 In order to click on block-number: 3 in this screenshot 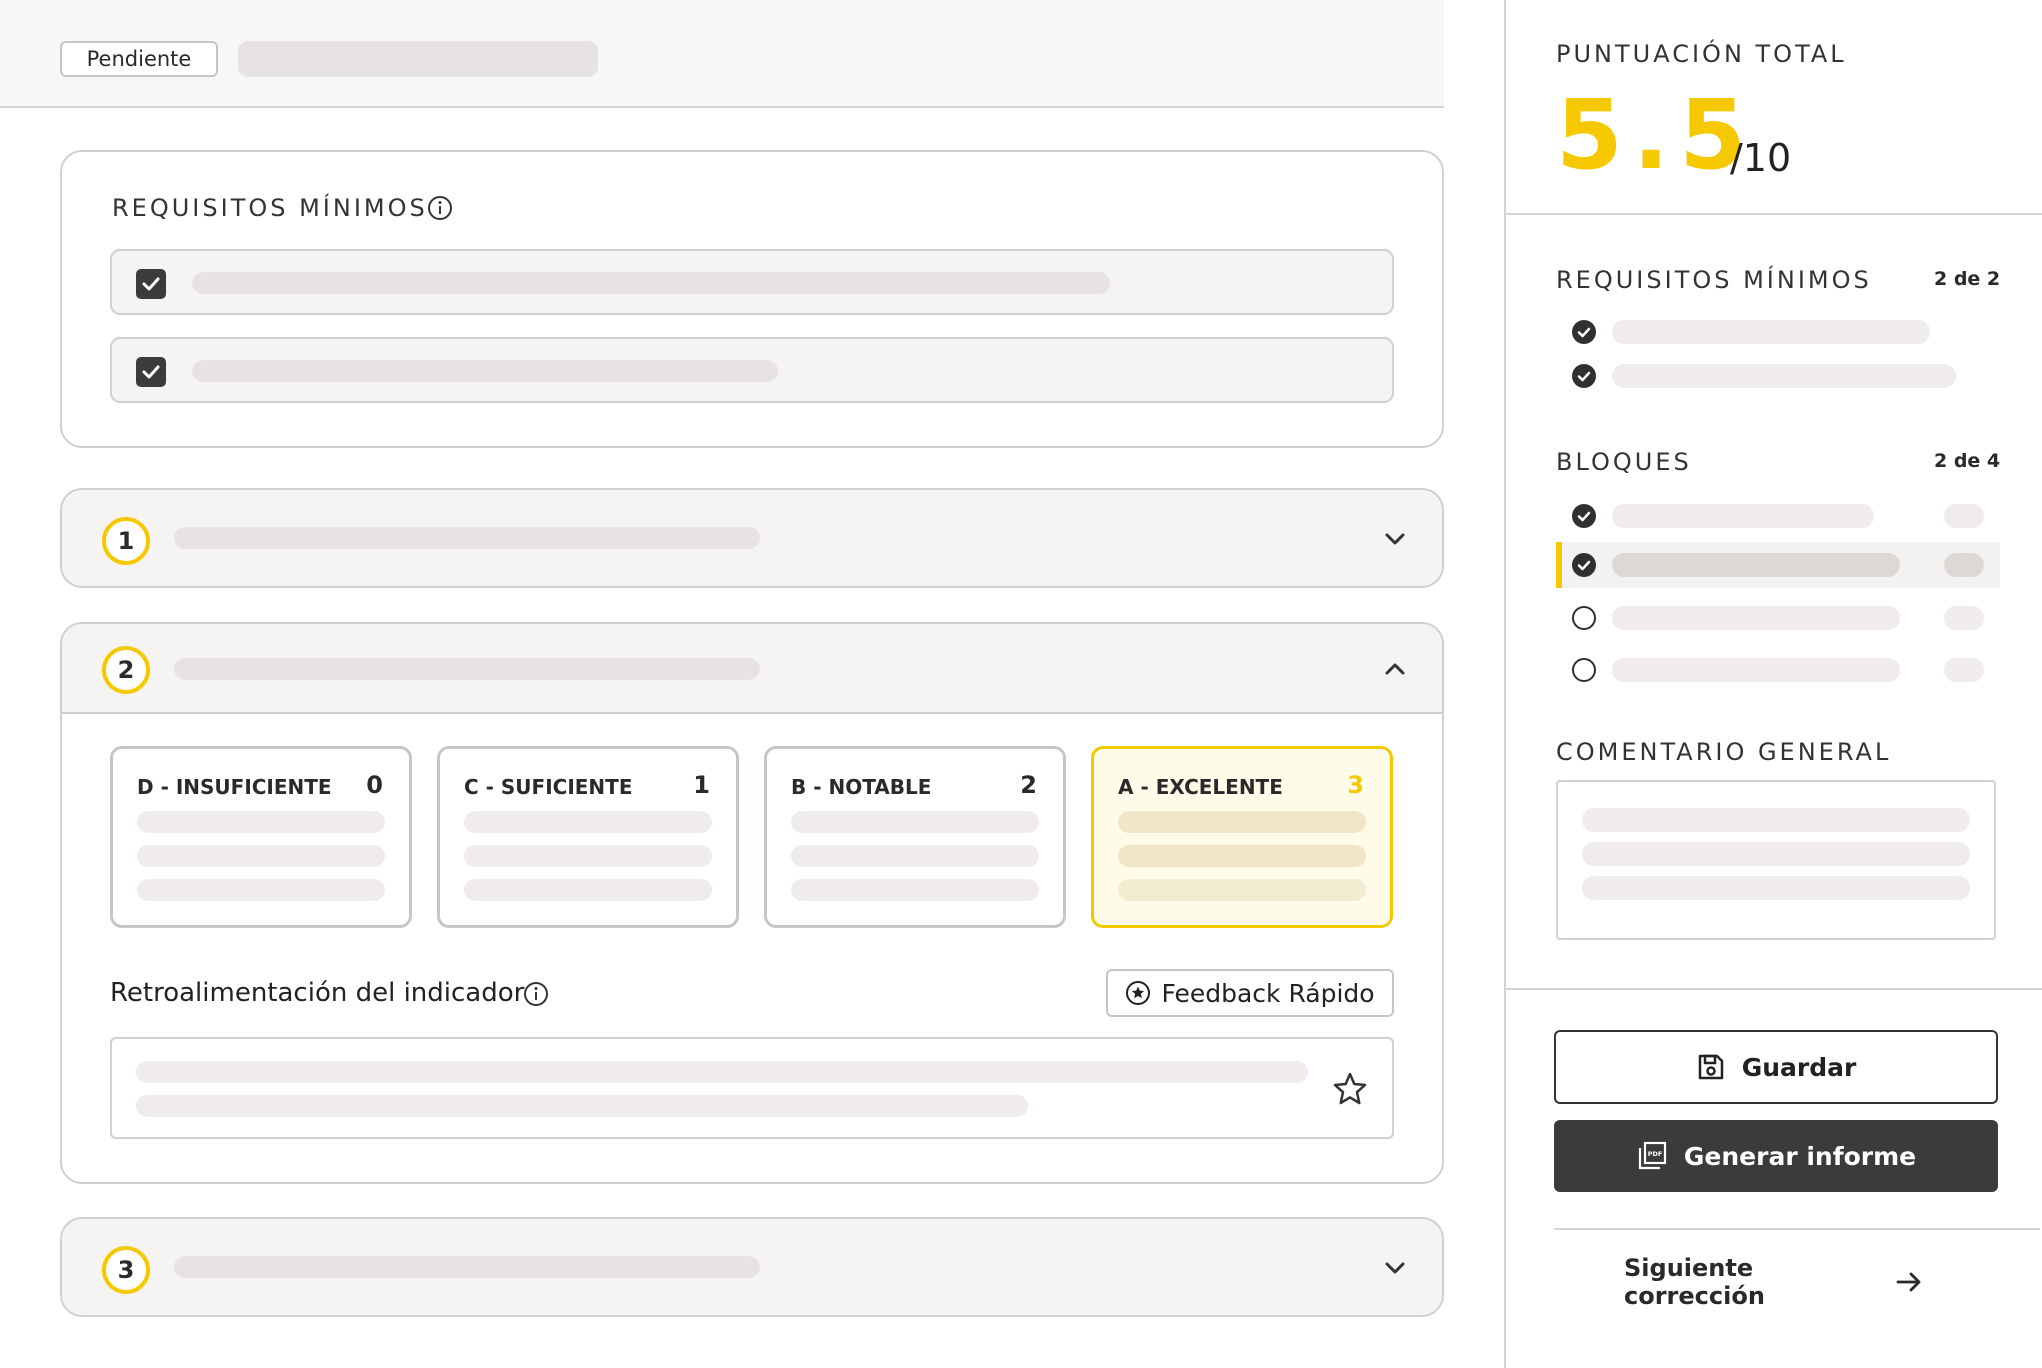, I will do `click(126, 1270)`.